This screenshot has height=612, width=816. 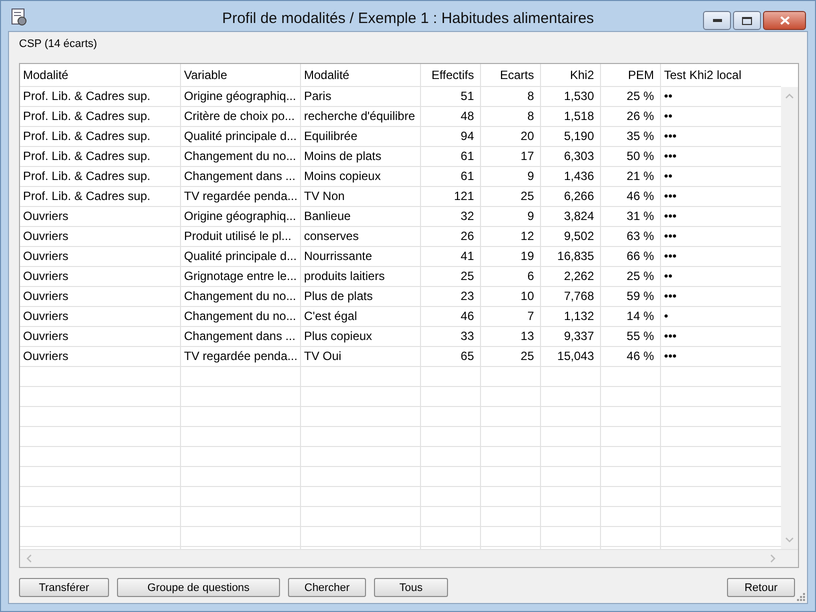 What do you see at coordinates (64, 587) in the screenshot?
I see `action-button: Transférer` at bounding box center [64, 587].